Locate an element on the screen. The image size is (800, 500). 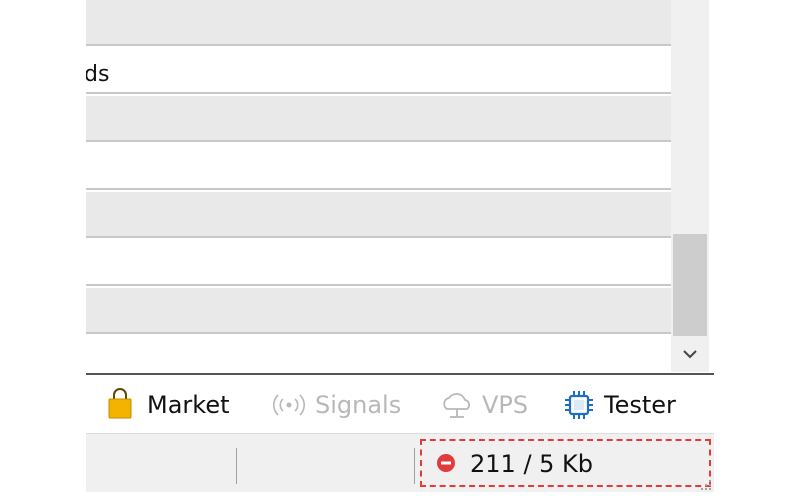
shopping-bag-icon is located at coordinates (120, 403).